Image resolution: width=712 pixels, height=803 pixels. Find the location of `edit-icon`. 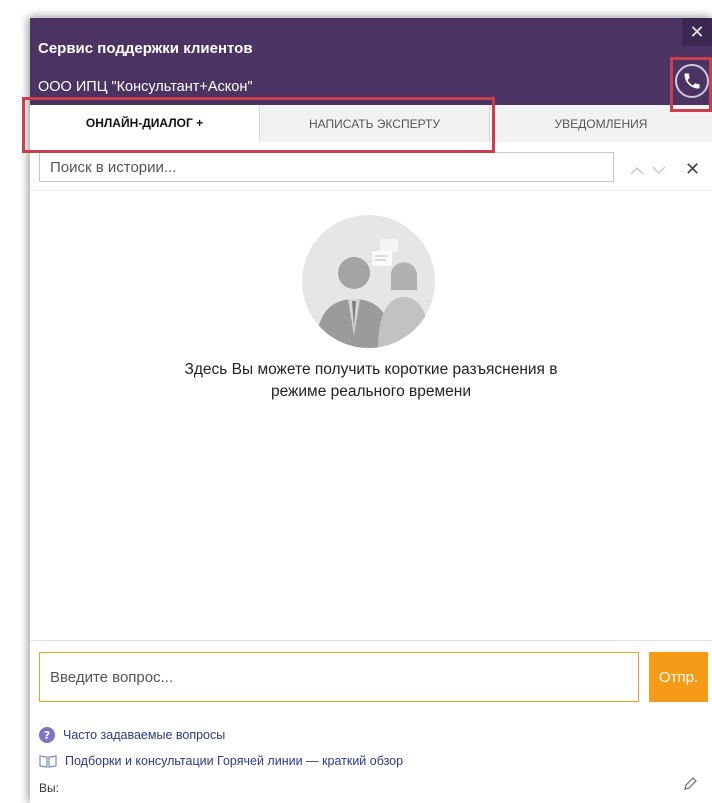

edit-icon is located at coordinates (690, 786).